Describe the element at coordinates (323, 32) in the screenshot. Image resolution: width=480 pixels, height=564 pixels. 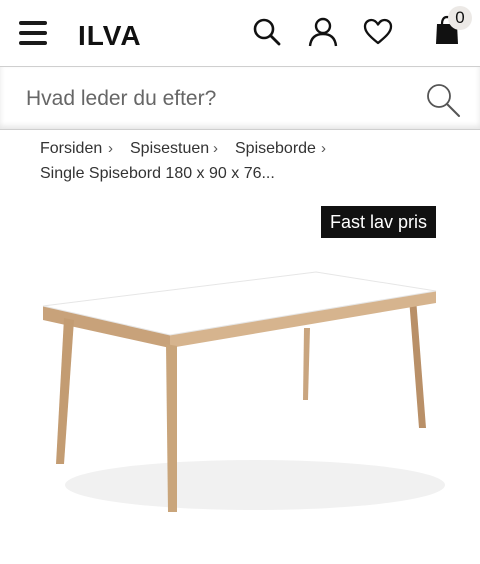
I see `user-icon` at that location.